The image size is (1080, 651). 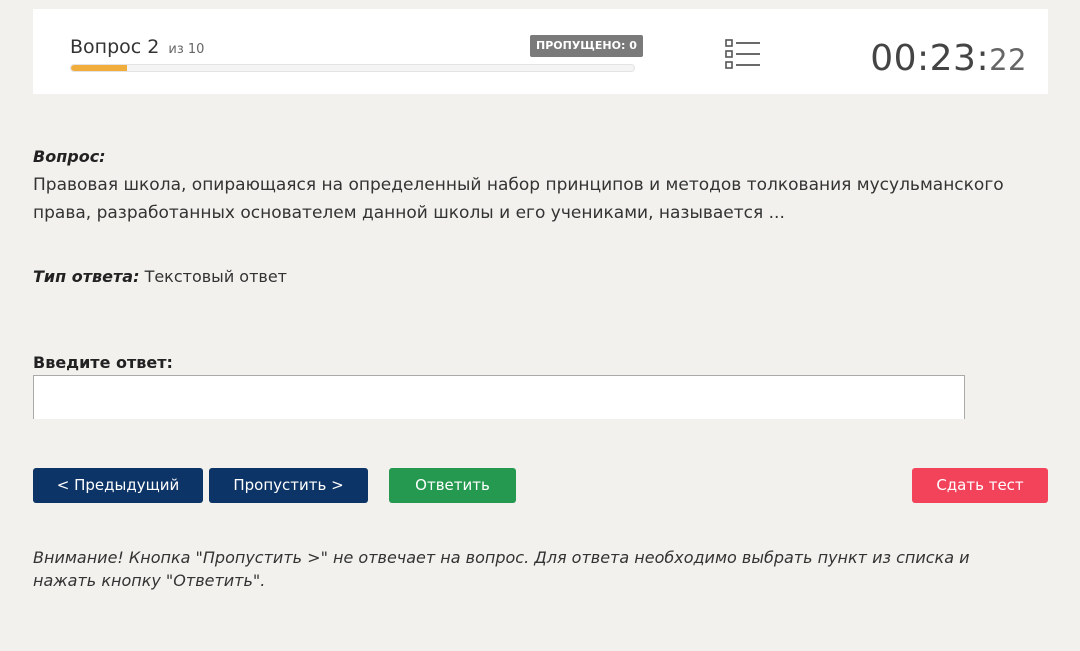 What do you see at coordinates (99, 68) in the screenshot?
I see `progress-bar-fill` at bounding box center [99, 68].